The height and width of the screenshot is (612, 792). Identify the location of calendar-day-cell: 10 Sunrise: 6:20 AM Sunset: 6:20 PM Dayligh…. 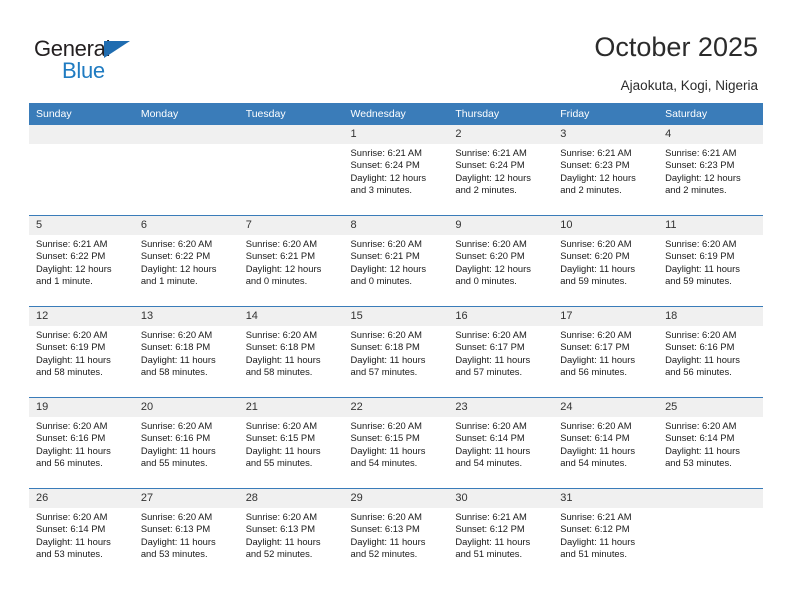
(606, 261).